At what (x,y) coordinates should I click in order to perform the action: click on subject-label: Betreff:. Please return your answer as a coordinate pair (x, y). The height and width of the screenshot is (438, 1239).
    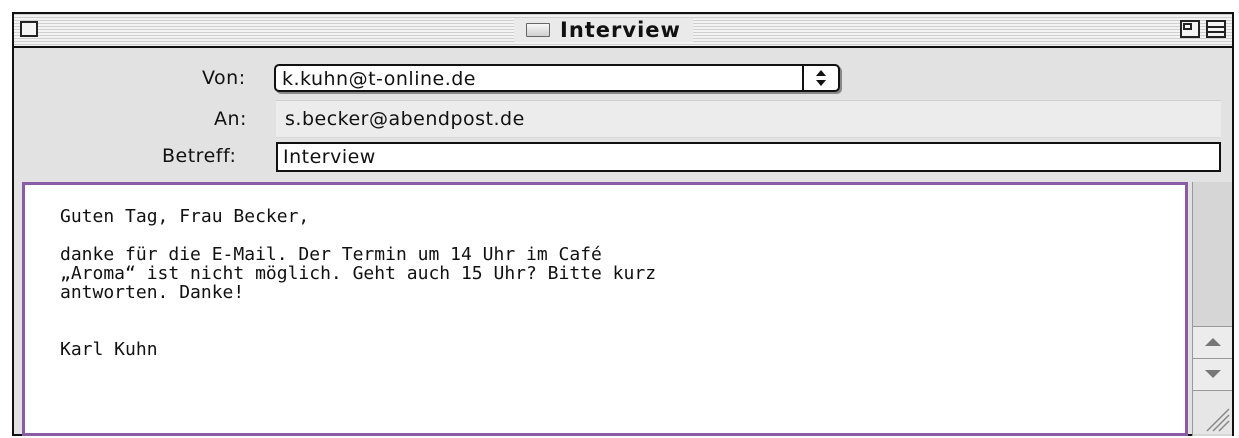
    Looking at the image, I should click on (199, 156).